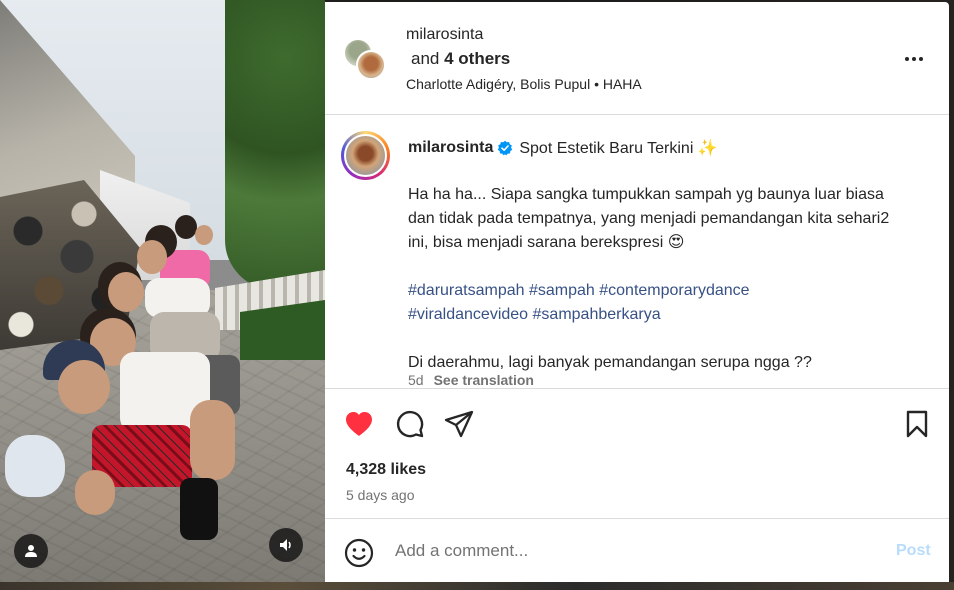 This screenshot has width=954, height=590. I want to click on hashtag-link: #viraldancevideo, so click(468, 314).